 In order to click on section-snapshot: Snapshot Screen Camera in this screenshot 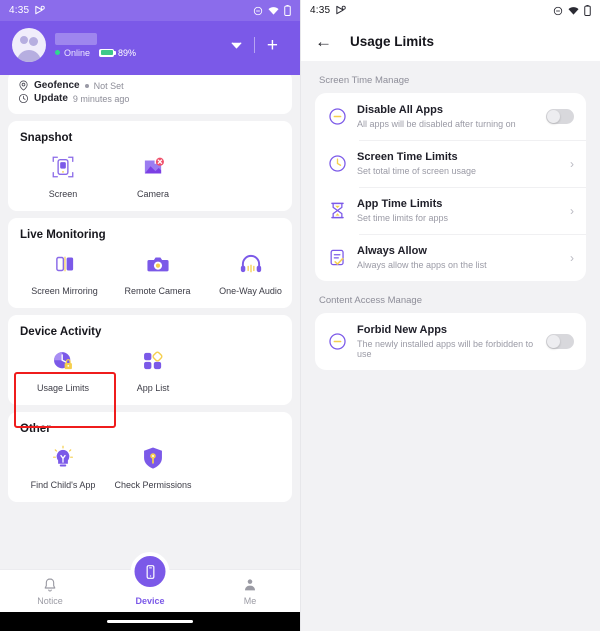, I will do `click(150, 166)`.